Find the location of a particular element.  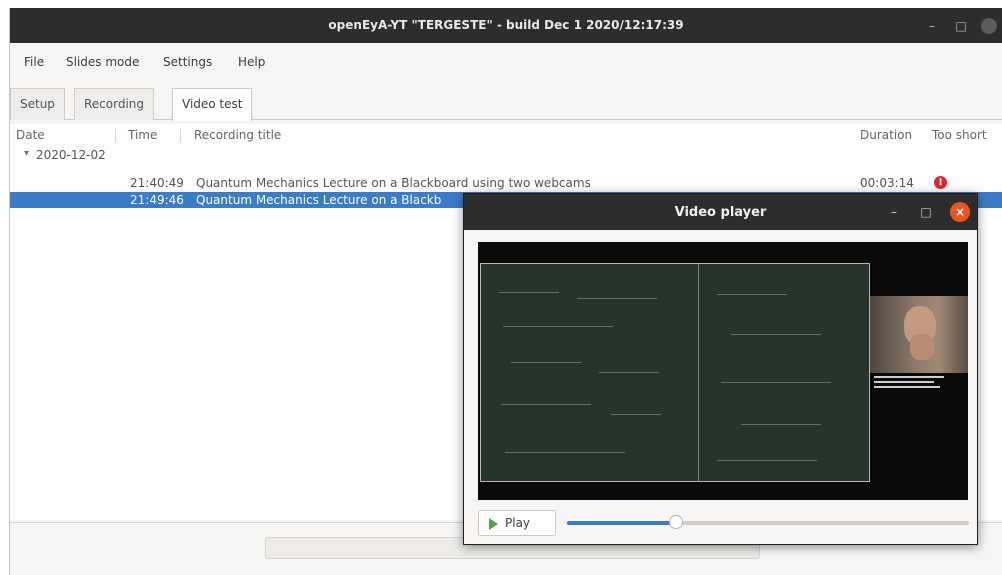

menu-settings: Settings is located at coordinates (187, 62).